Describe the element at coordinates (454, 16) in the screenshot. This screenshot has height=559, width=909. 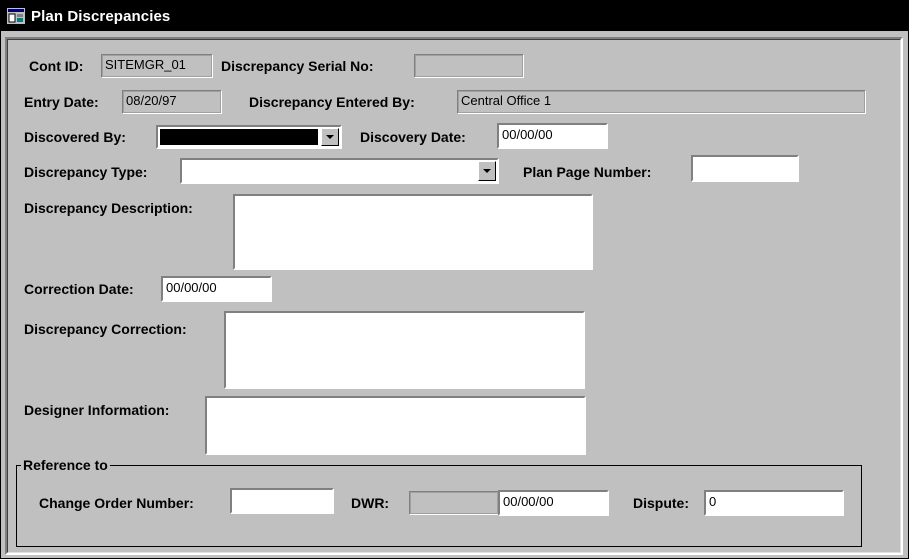
I see `title-bar: Plan Discrepancies` at that location.